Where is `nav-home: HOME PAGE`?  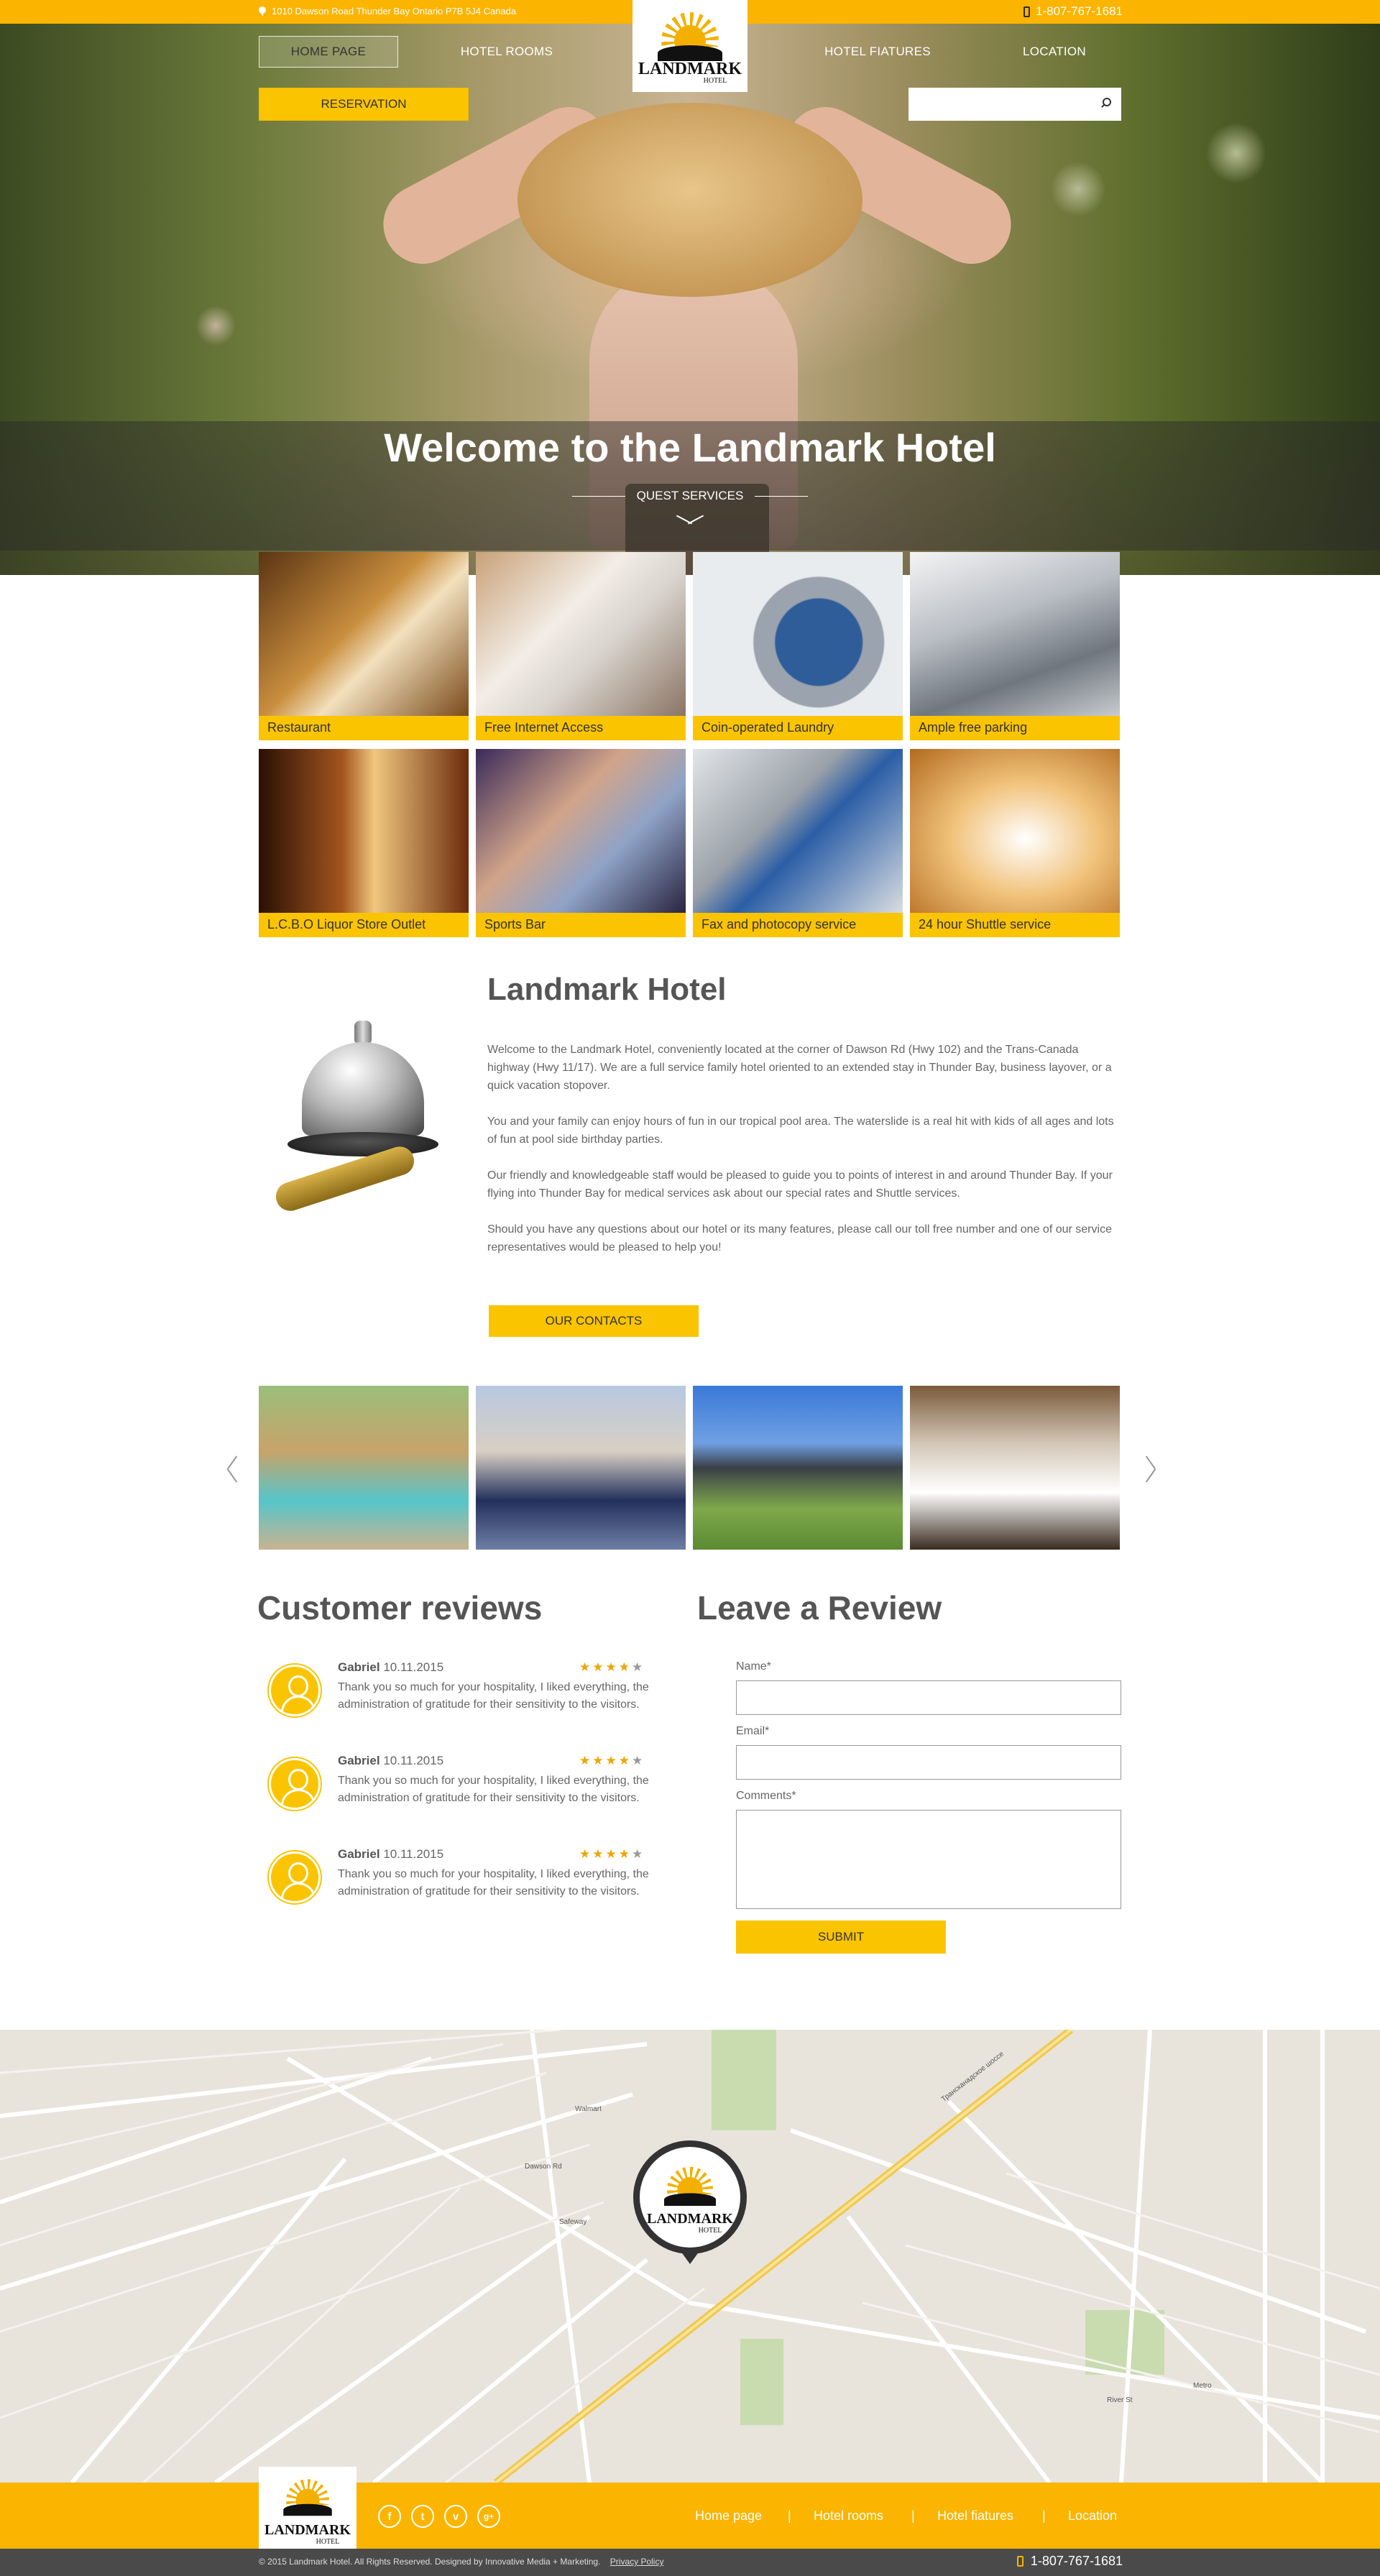
nav-home: HOME PAGE is located at coordinates (328, 52).